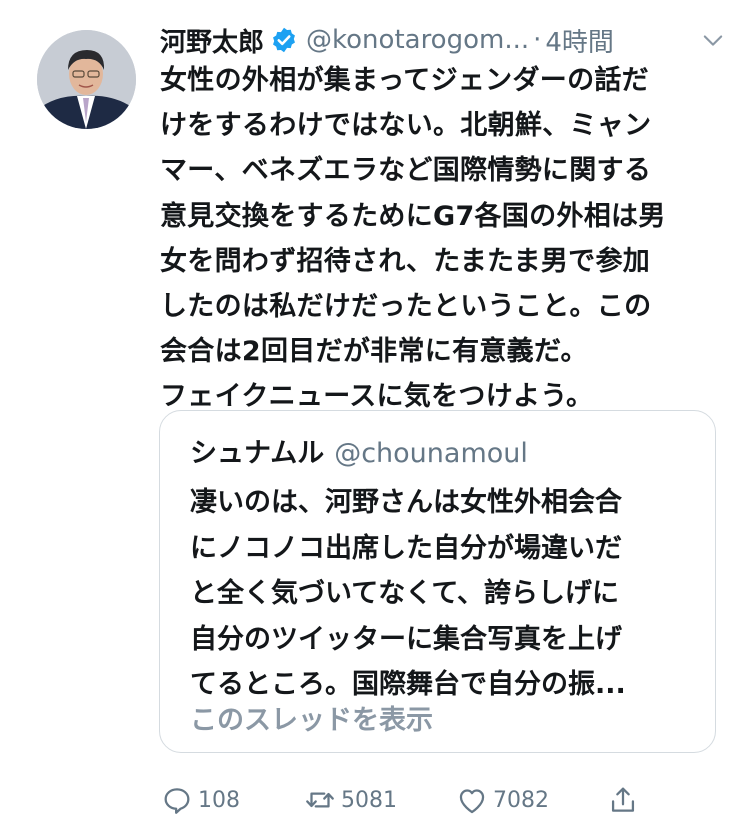  I want to click on tweet-header: 河野太郎 @konotarogom... · 4時間, so click(443, 40).